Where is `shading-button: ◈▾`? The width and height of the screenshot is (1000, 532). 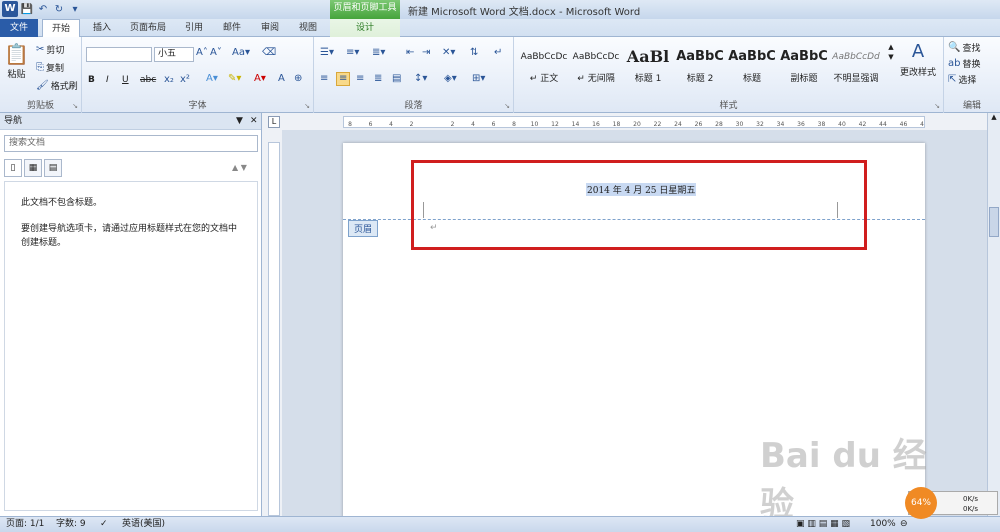
shading-button: ◈▾ is located at coordinates (450, 79).